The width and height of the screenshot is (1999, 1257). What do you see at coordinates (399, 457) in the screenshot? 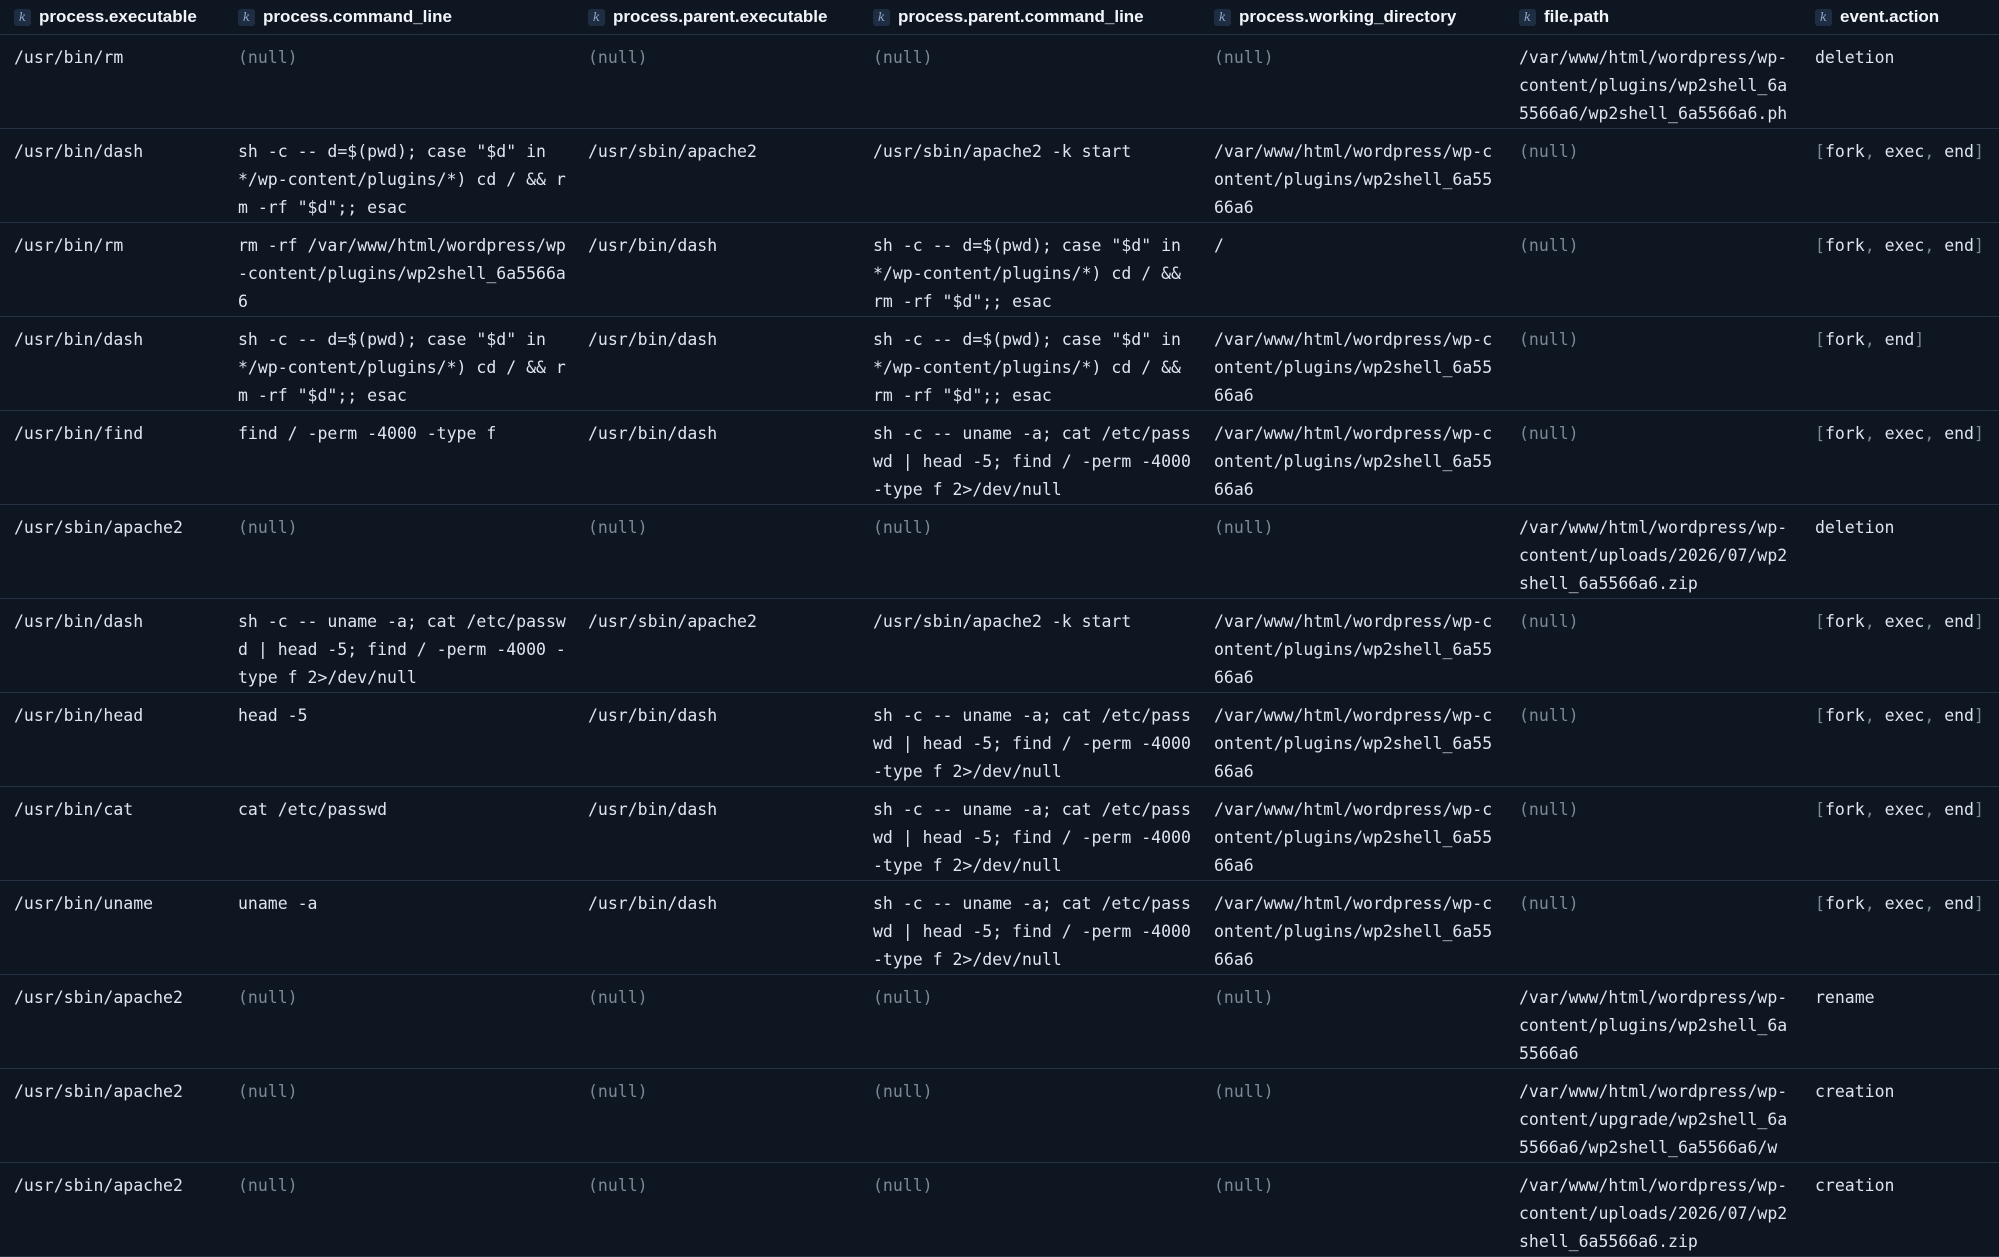
I see `cell-process-command-line: find / -perm -4000 -type f` at bounding box center [399, 457].